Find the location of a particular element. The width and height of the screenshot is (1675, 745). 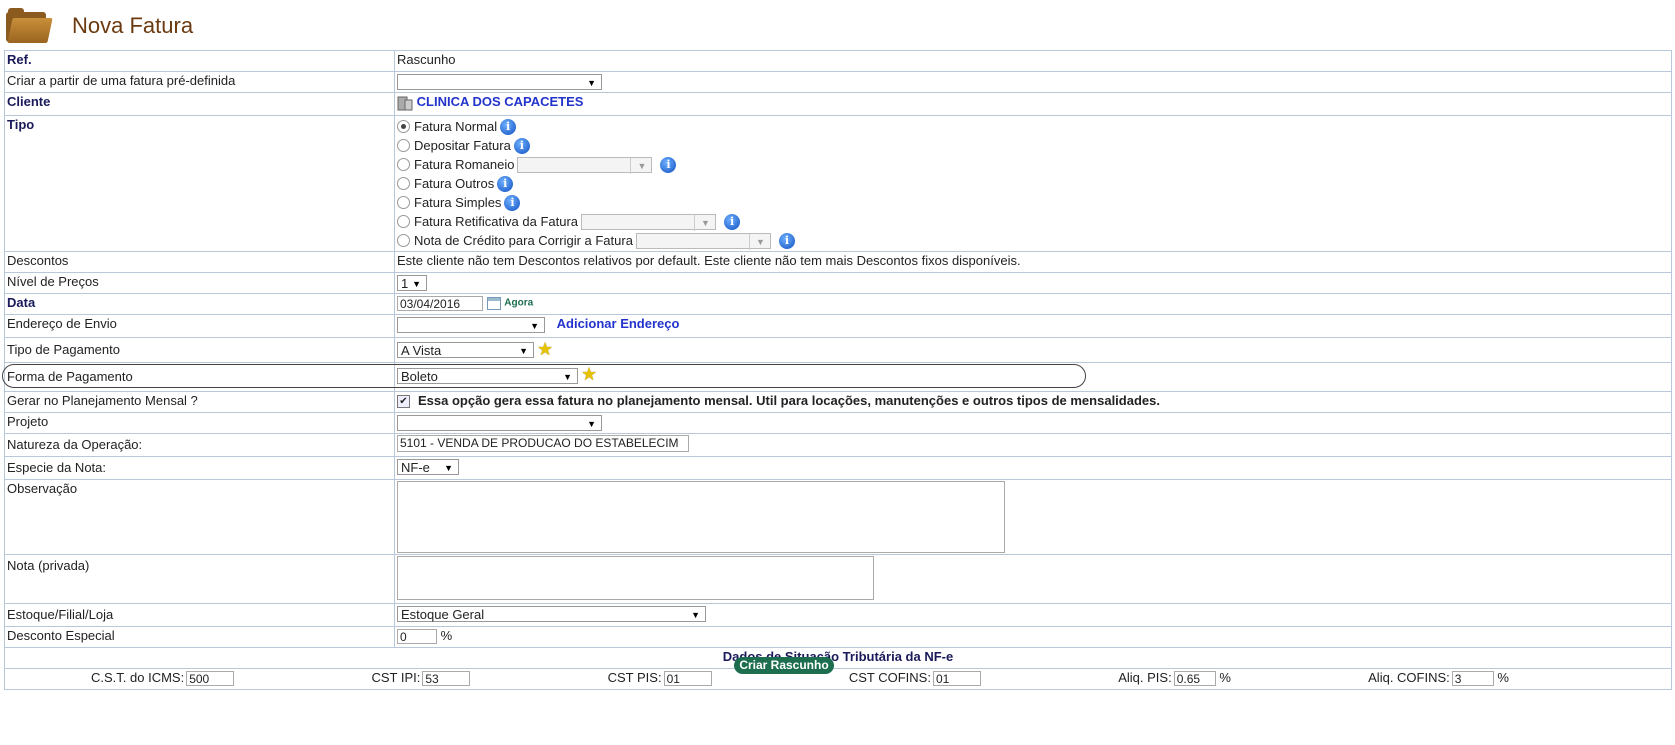

tipo-option-outros: Fatura Outros i is located at coordinates (1033, 183).